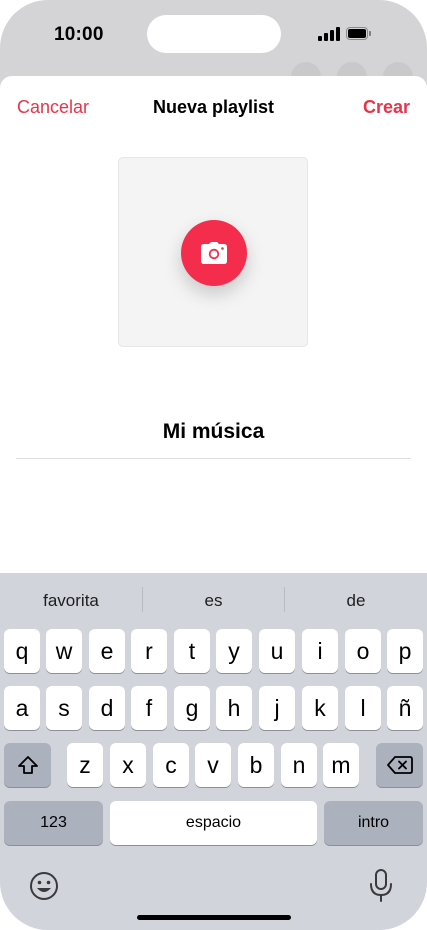 This screenshot has height=930, width=427. I want to click on suggestion-1: favorita, so click(71, 601).